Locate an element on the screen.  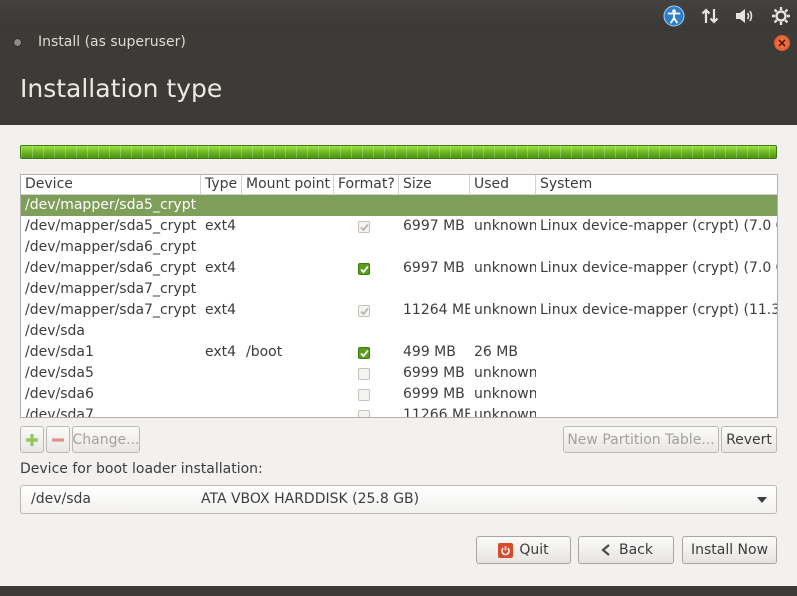
column-header-system: System is located at coordinates (656, 185).